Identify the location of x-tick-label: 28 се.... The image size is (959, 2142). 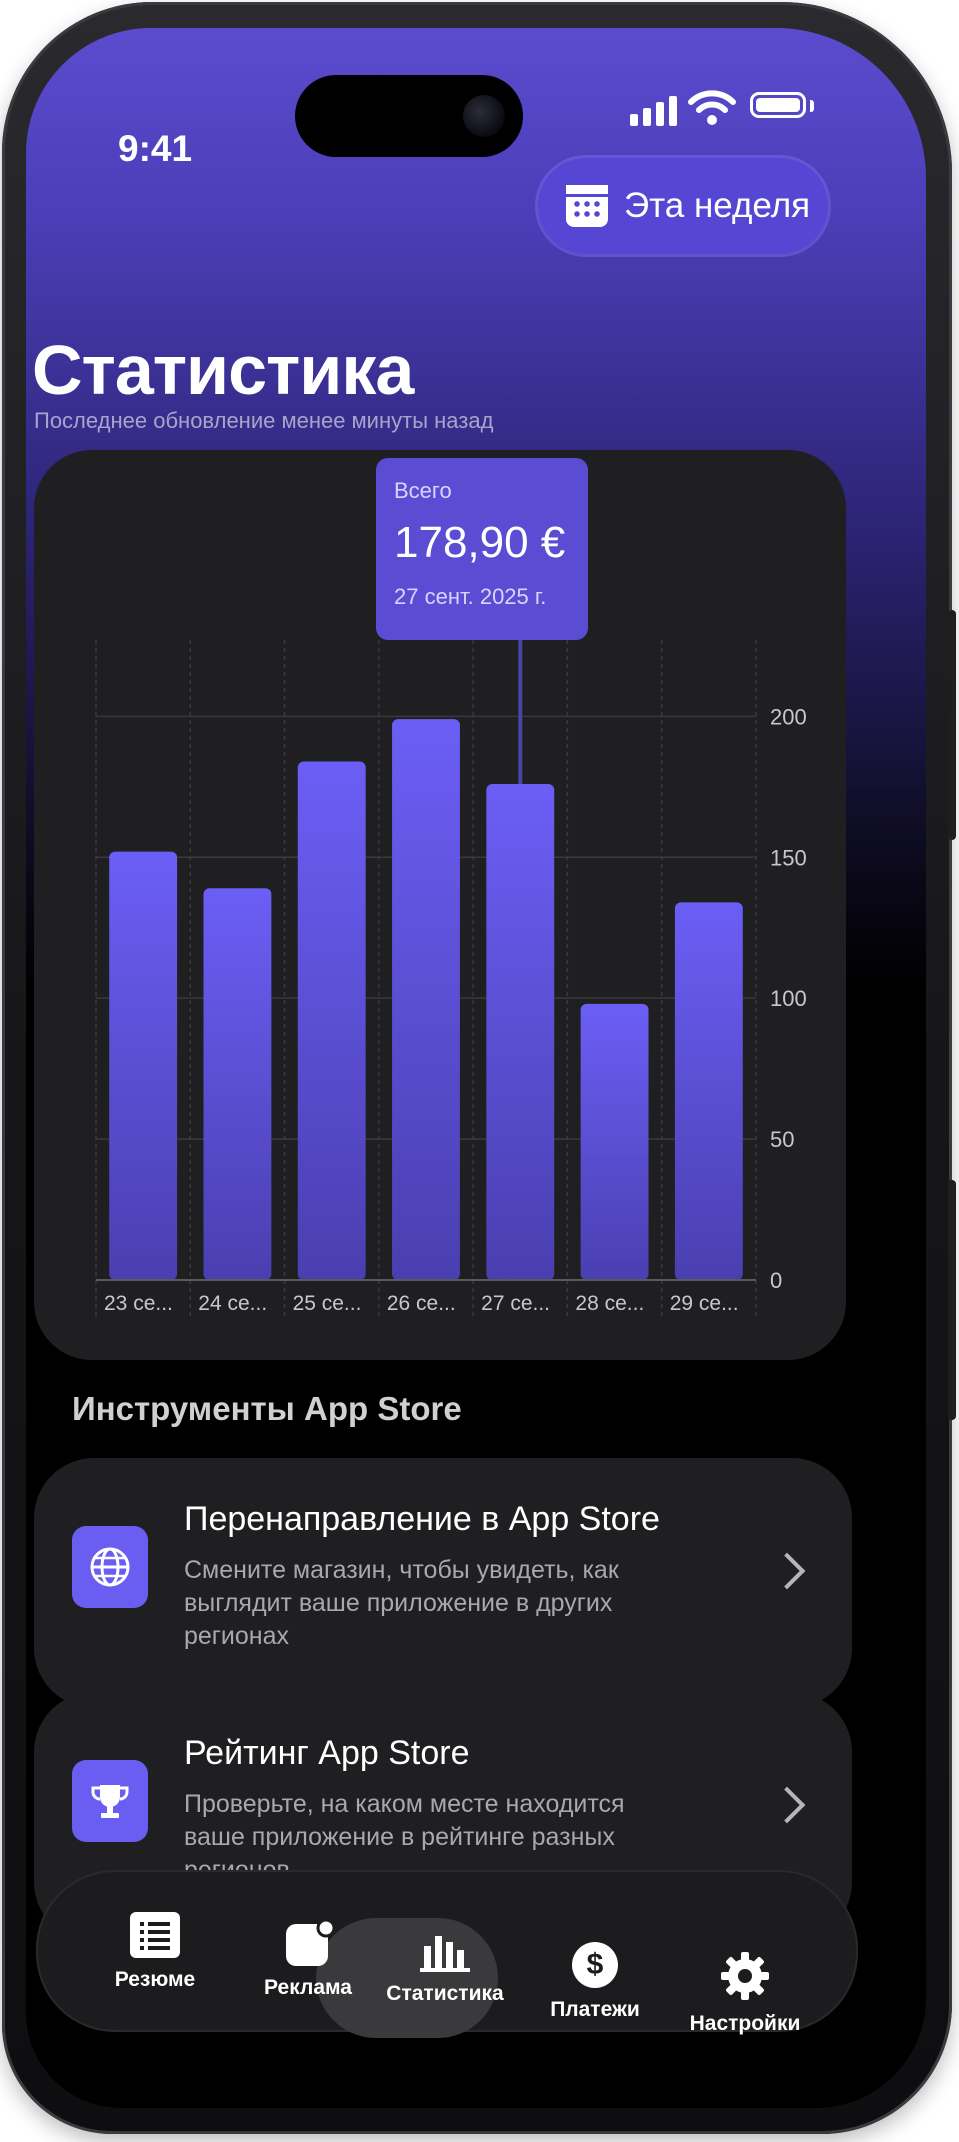
(609, 1303).